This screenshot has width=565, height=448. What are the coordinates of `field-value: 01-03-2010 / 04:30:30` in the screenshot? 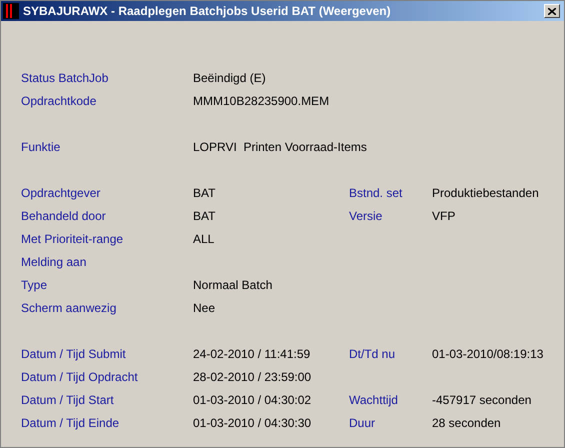 It's located at (252, 423).